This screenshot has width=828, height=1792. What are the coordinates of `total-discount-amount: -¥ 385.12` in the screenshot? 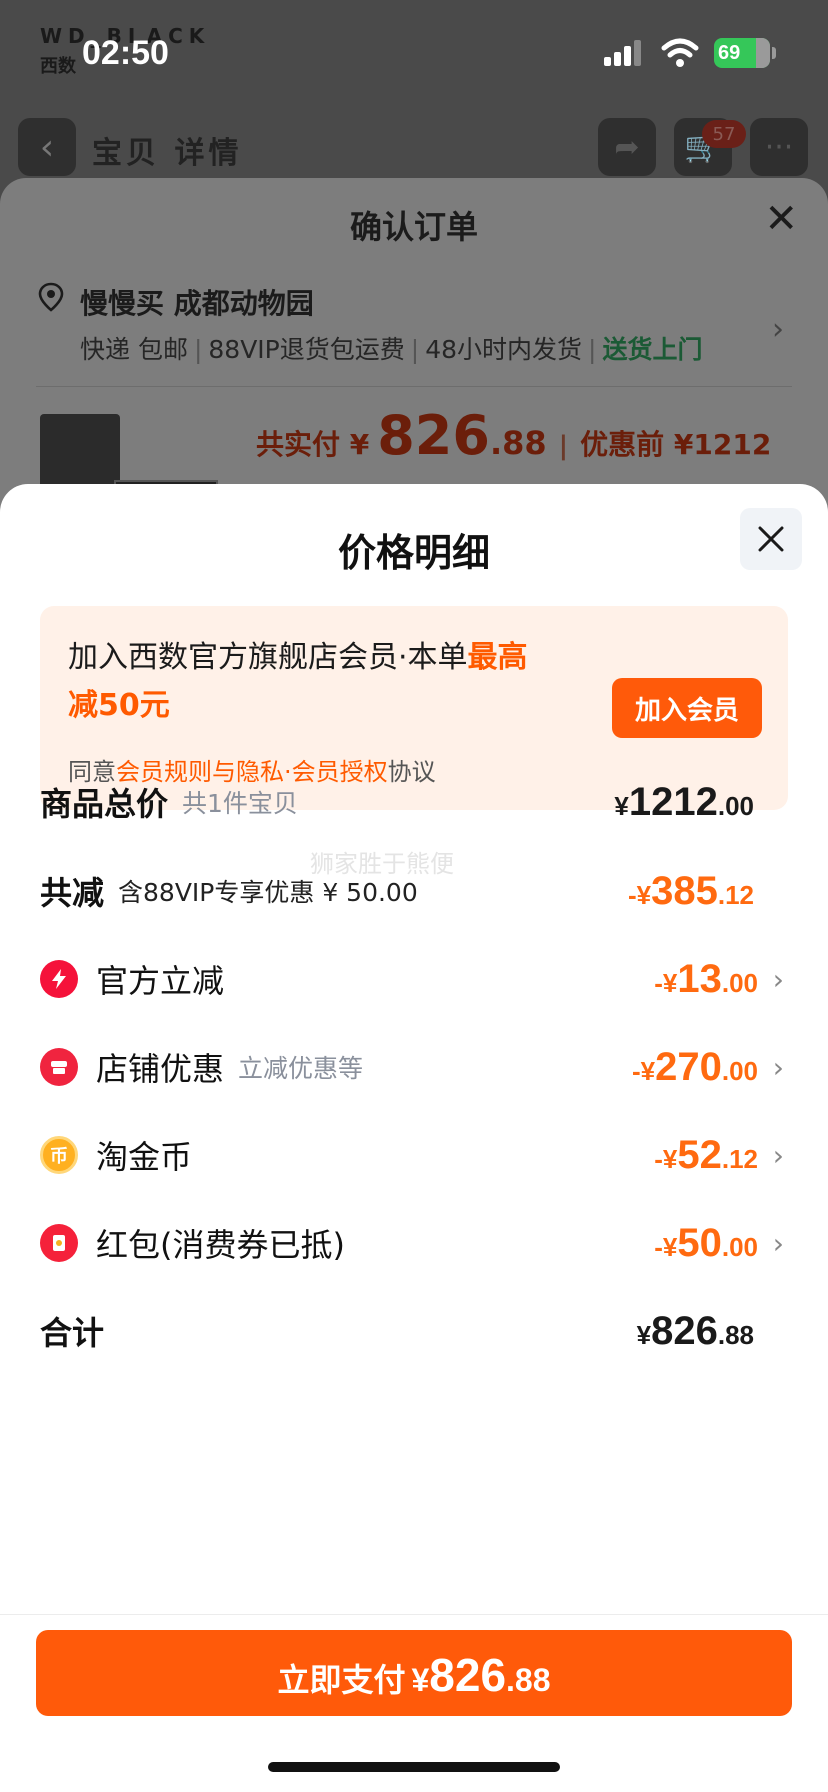 It's located at (691, 891).